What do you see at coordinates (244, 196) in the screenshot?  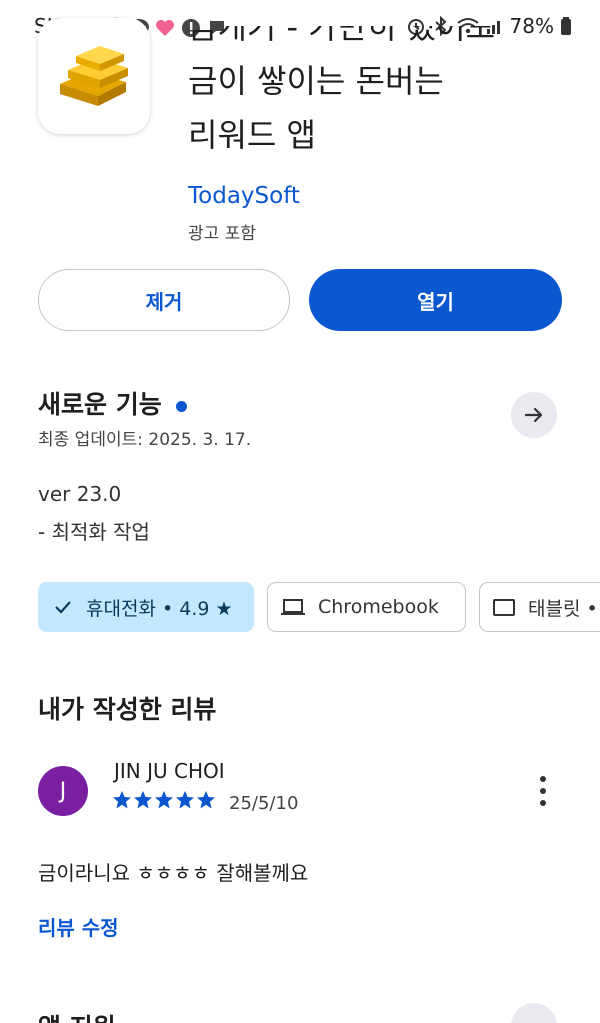 I see `developer-link: TodaySoft` at bounding box center [244, 196].